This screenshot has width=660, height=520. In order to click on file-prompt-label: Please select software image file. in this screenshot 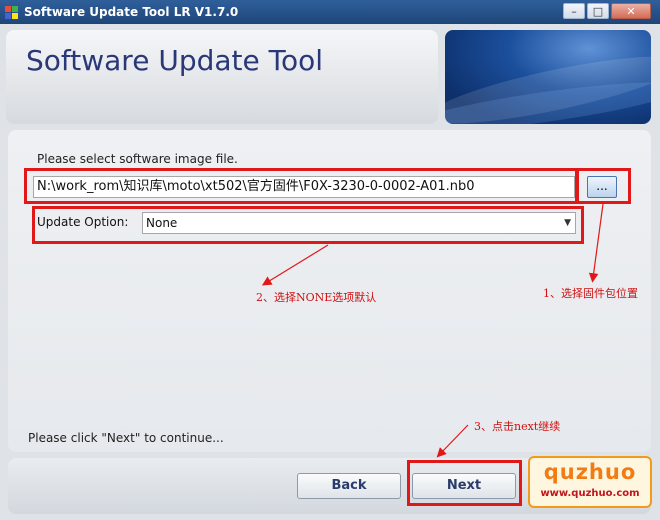, I will do `click(137, 159)`.